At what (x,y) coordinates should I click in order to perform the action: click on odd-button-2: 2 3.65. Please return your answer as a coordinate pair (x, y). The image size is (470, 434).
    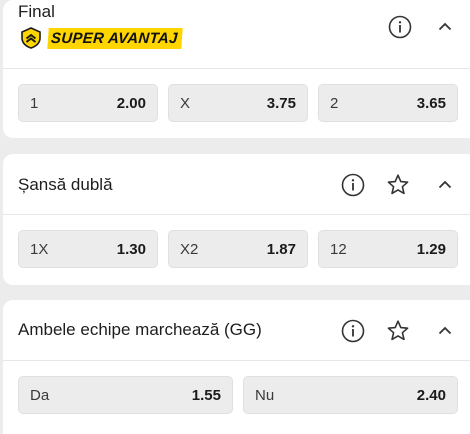
    Looking at the image, I should click on (388, 103).